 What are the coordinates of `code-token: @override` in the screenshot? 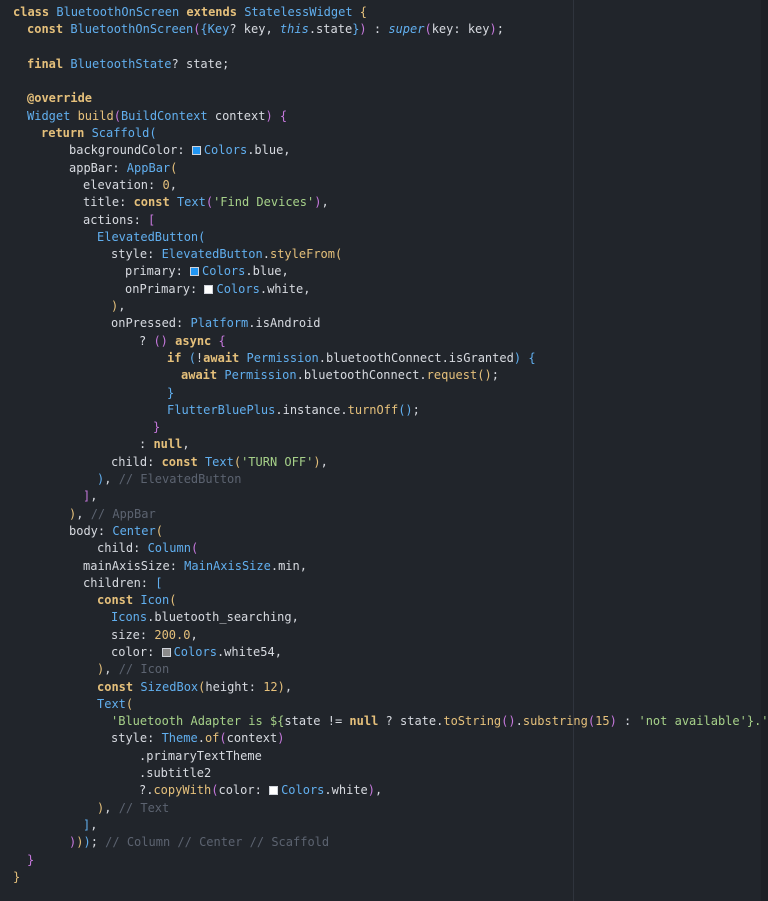 It's located at (60, 98).